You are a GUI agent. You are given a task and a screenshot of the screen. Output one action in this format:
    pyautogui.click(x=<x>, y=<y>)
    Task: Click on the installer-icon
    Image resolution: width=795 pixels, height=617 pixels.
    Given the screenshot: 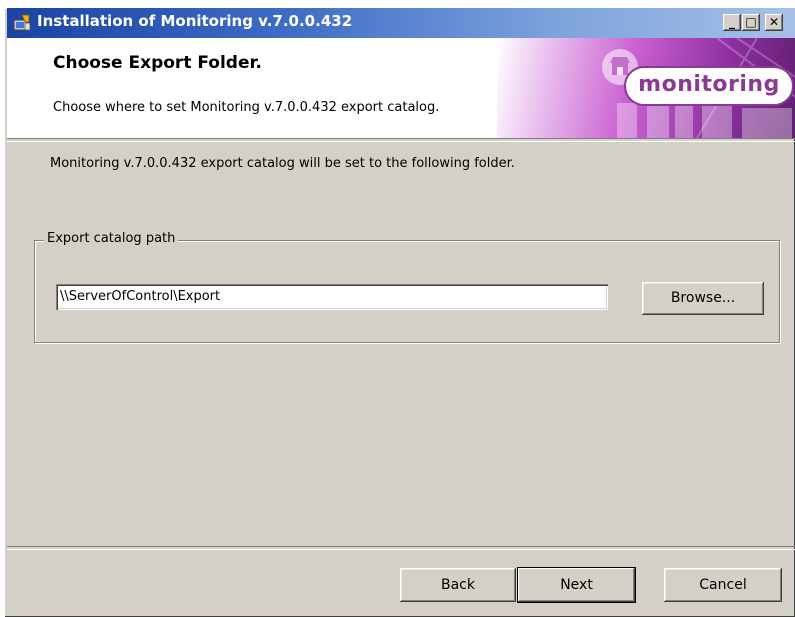 What is the action you would take?
    pyautogui.click(x=22, y=23)
    